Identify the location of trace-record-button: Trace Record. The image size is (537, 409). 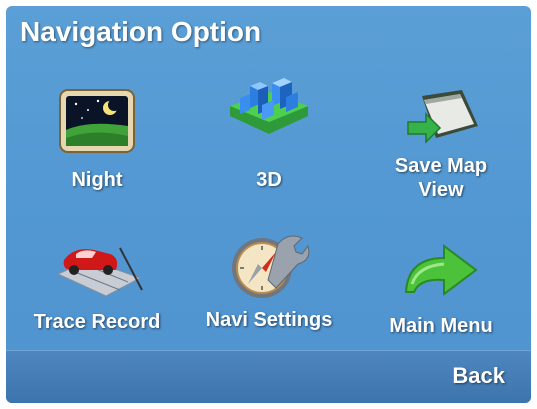
(97, 277).